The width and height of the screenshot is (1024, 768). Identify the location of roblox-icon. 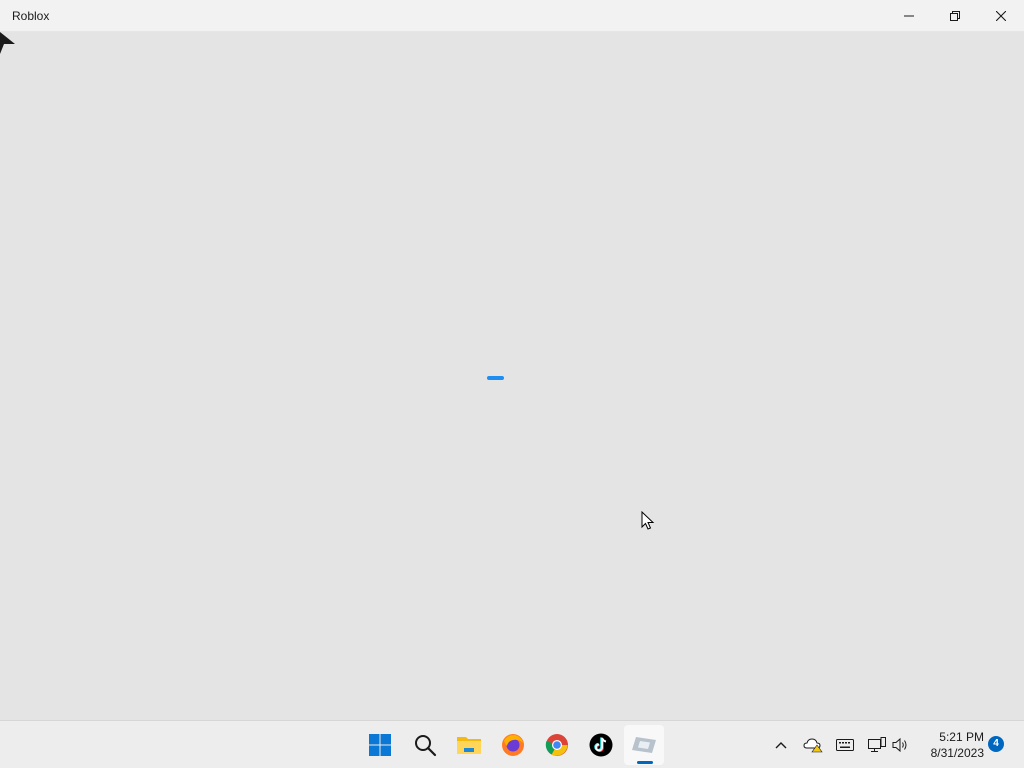
(644, 745).